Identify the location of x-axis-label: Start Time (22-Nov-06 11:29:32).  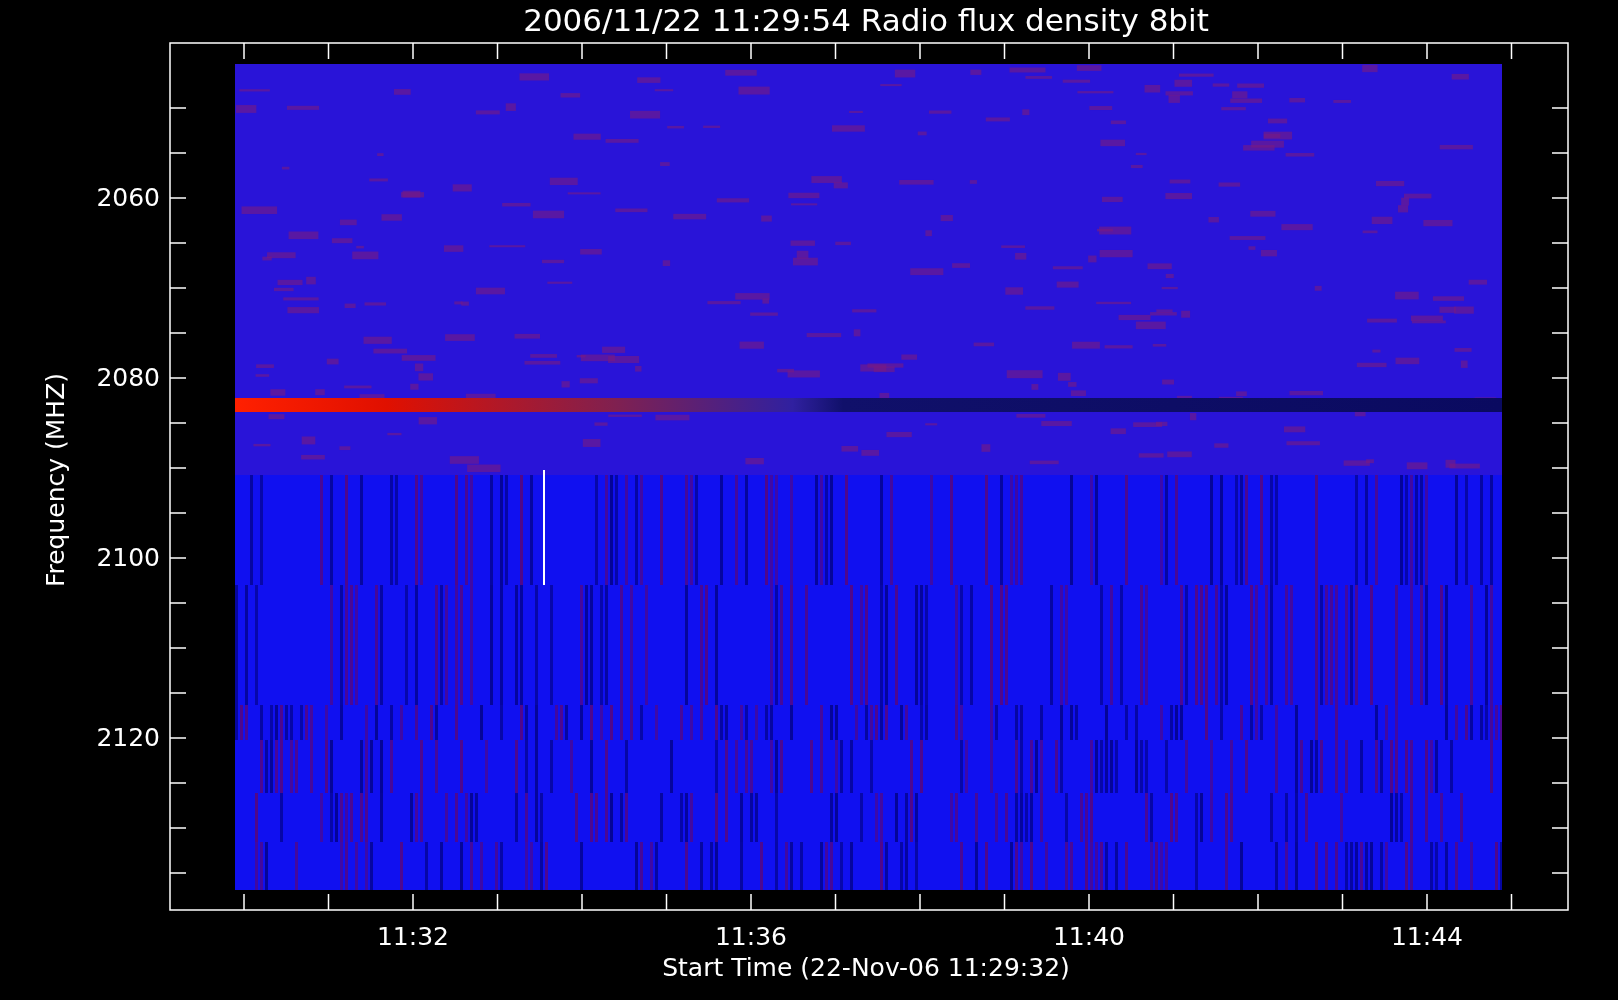
(866, 967).